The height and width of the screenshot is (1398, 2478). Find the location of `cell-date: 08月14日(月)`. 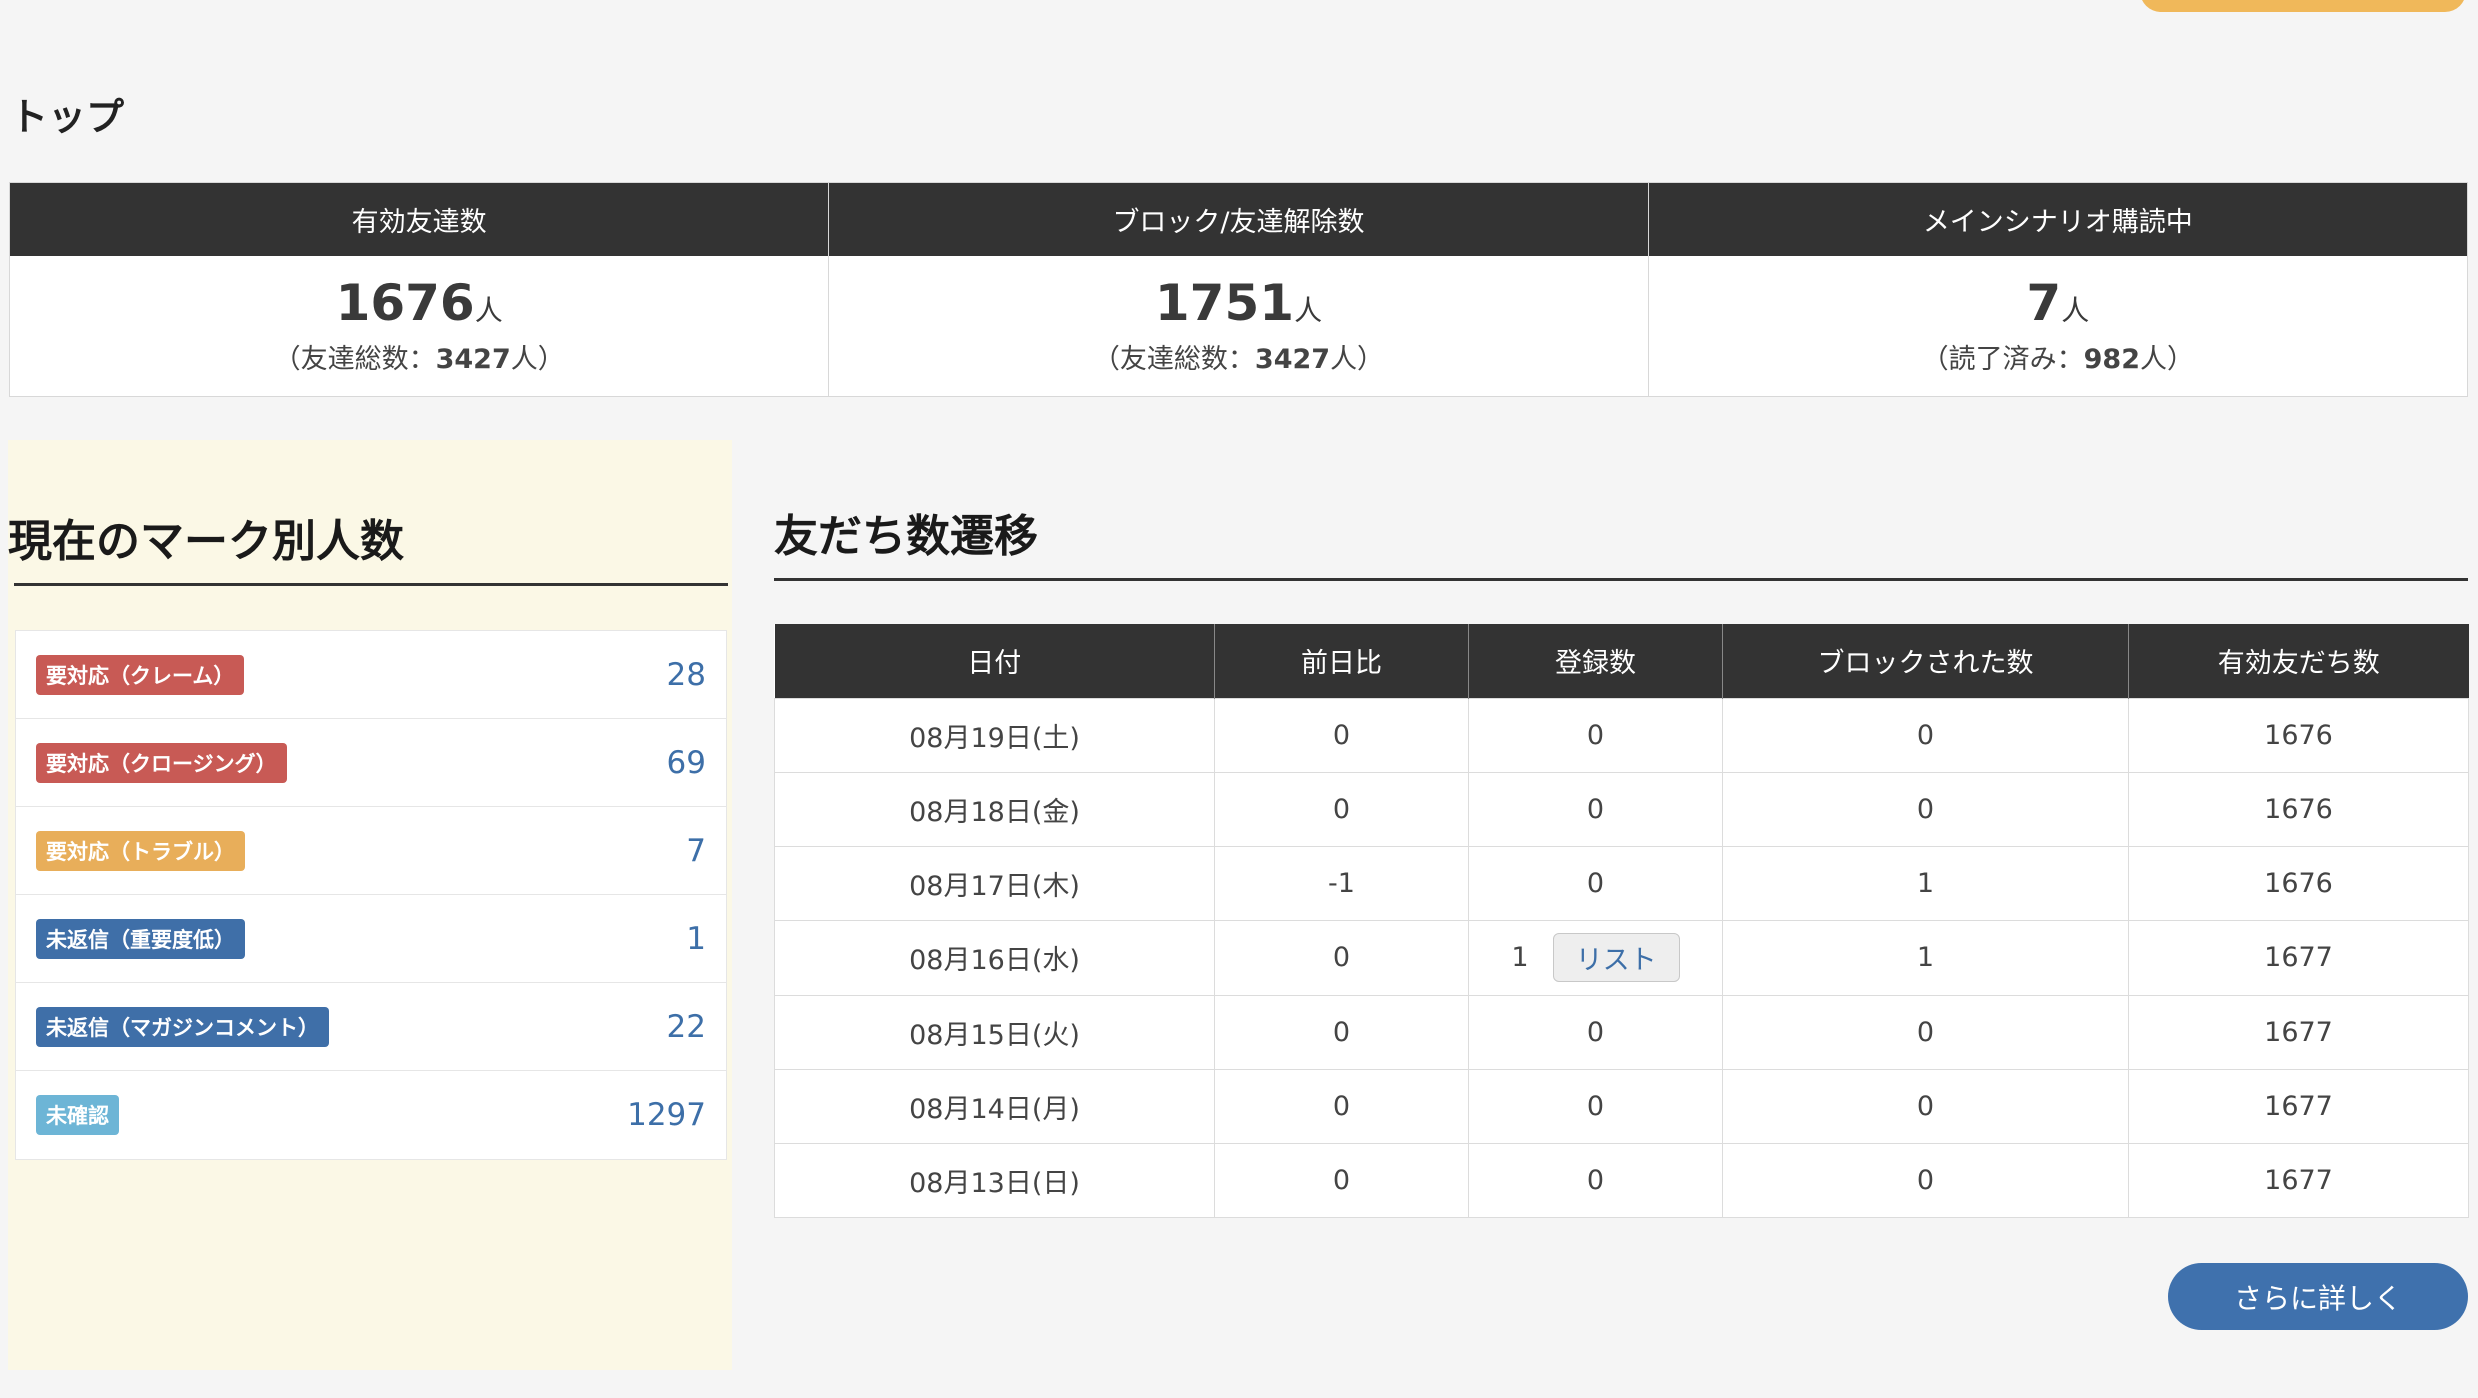

cell-date: 08月14日(月) is located at coordinates (994, 1106).